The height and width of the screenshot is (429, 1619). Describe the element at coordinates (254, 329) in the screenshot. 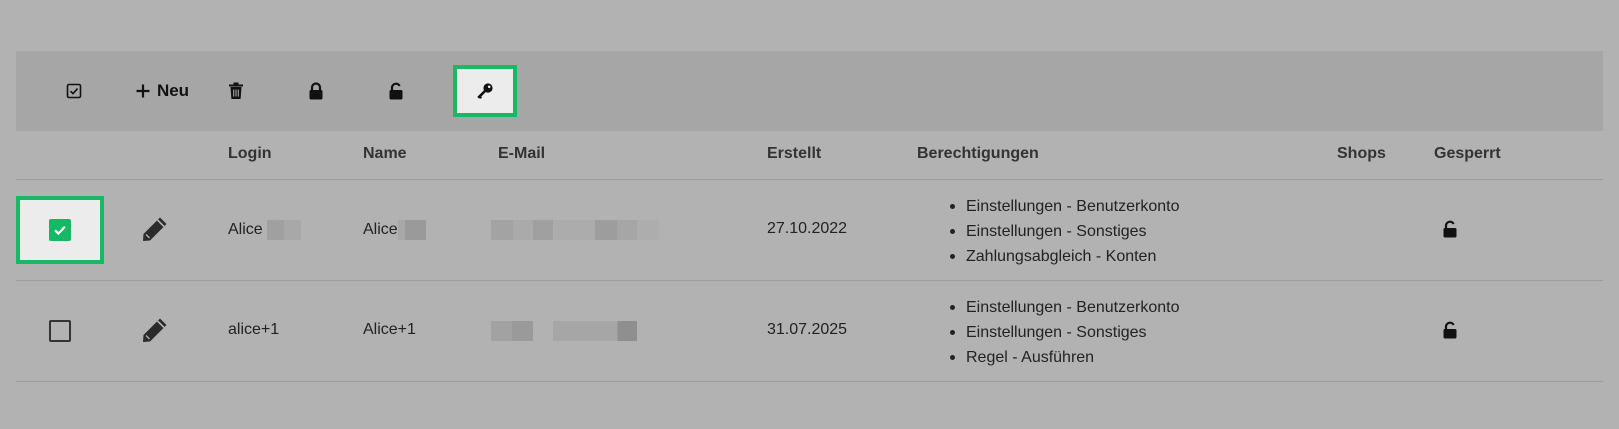

I see `row-login: alice+1` at that location.